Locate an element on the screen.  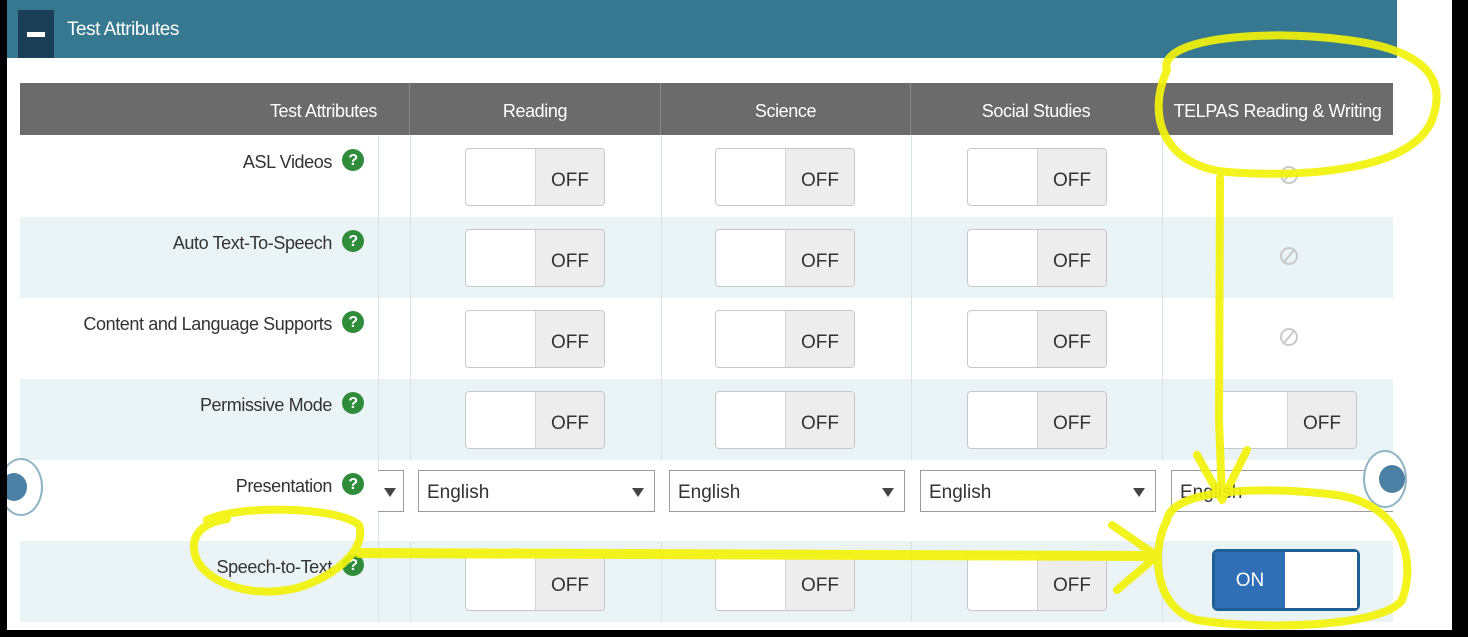
table-row: ASL Videos? OFF OFF OFF is located at coordinates (706, 176).